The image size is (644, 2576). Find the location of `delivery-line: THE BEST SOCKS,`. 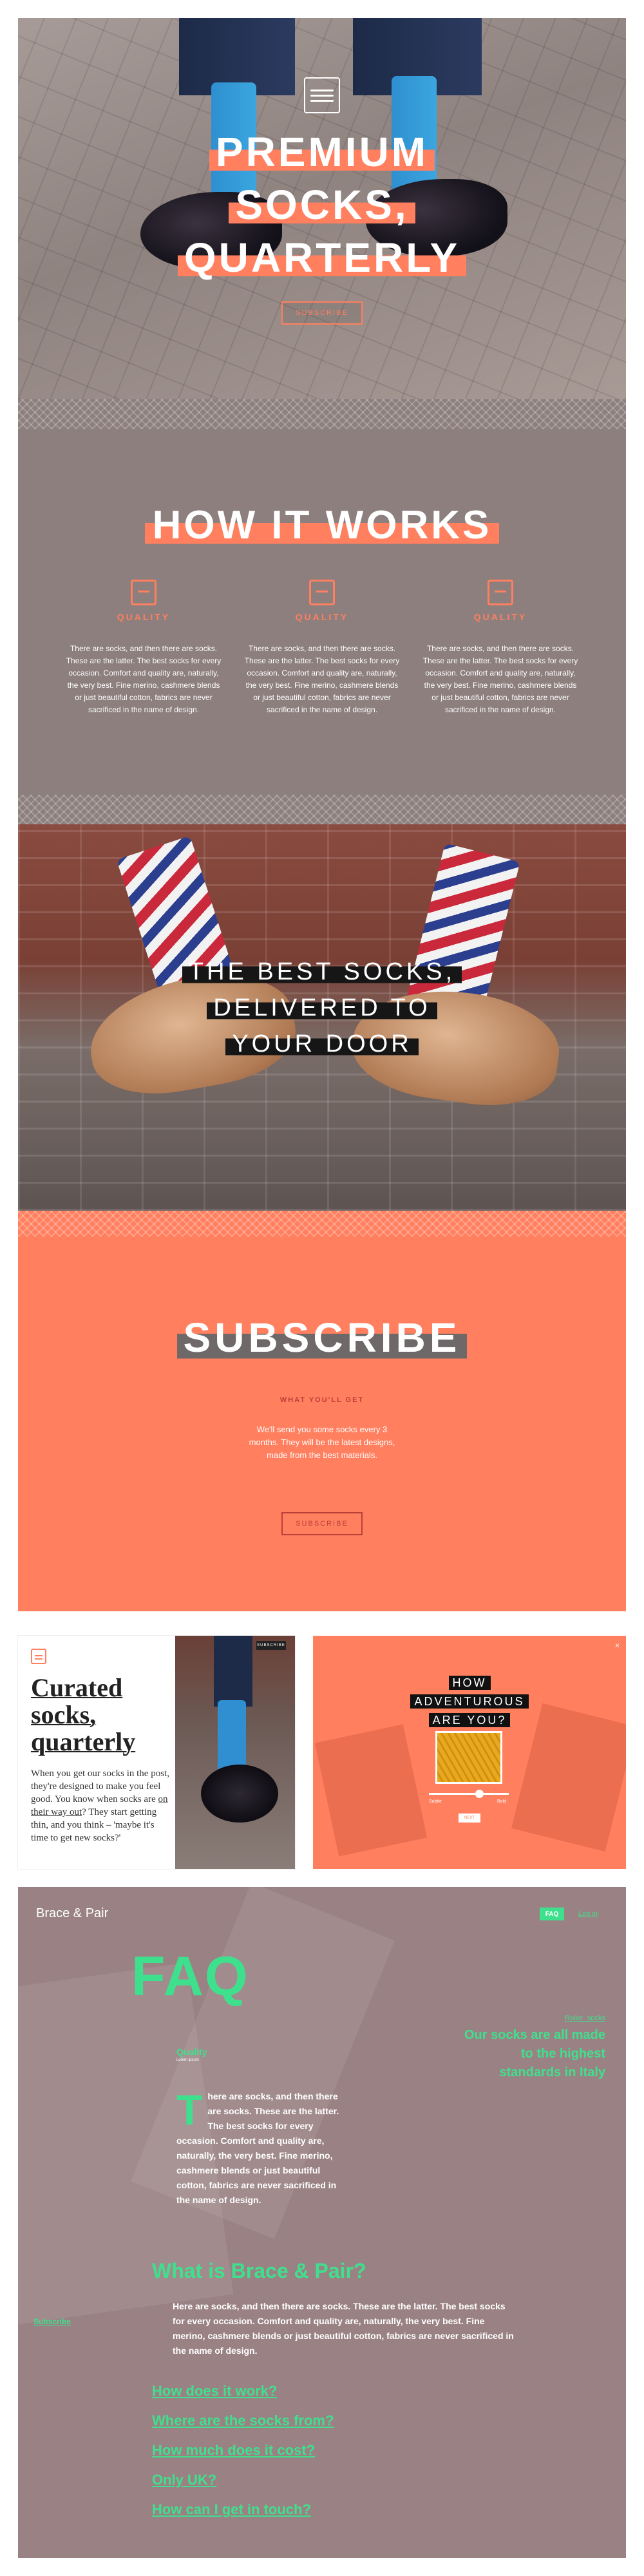

delivery-line: THE BEST SOCKS, is located at coordinates (322, 972).